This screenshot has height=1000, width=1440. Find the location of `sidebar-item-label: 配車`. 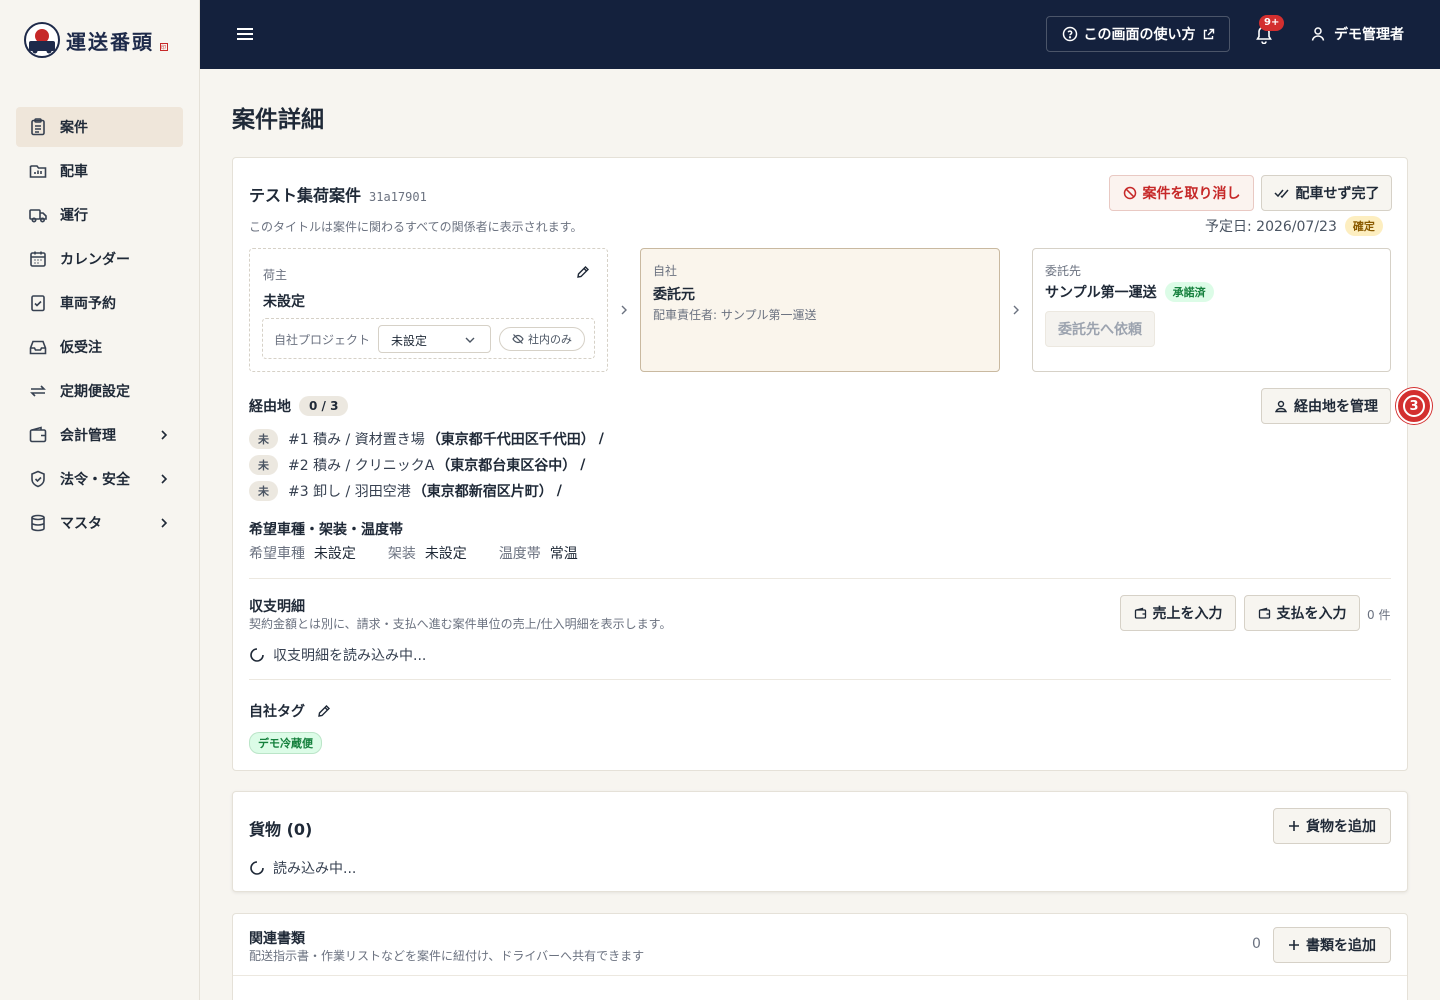

sidebar-item-label: 配車 is located at coordinates (74, 172).